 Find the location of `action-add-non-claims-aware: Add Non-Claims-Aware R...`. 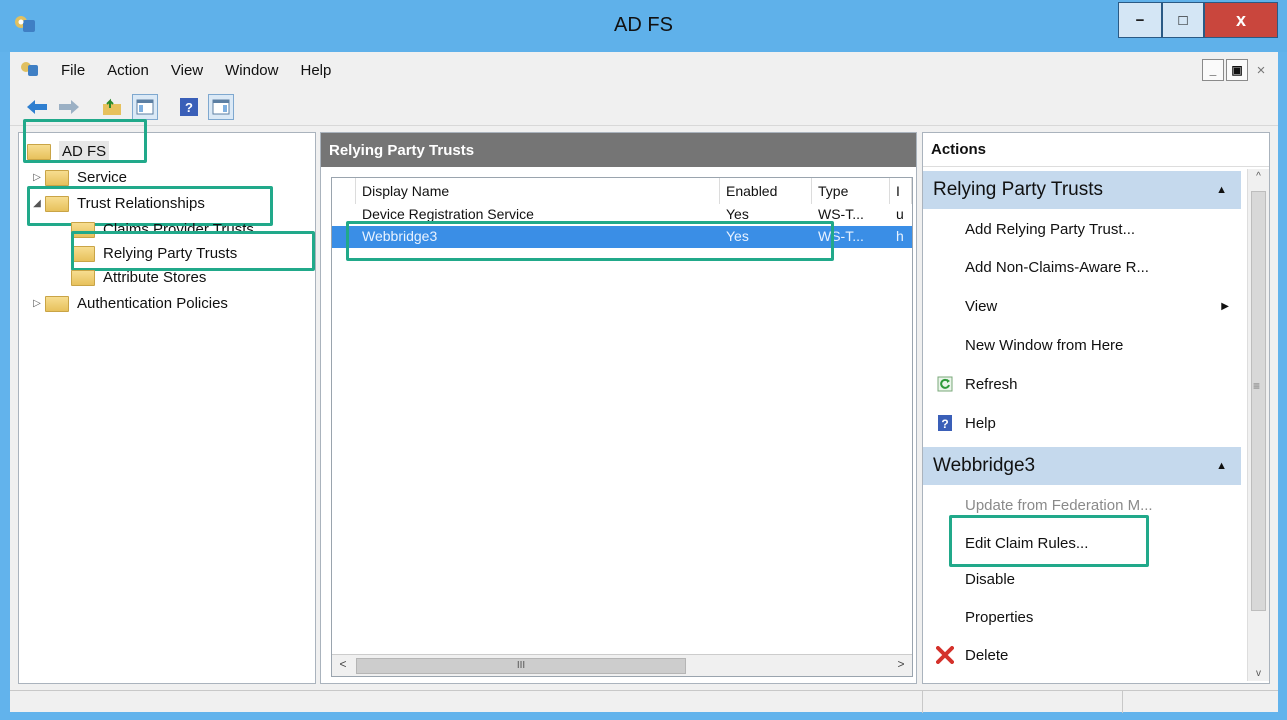

action-add-non-claims-aware: Add Non-Claims-Aware R... is located at coordinates (1082, 267).